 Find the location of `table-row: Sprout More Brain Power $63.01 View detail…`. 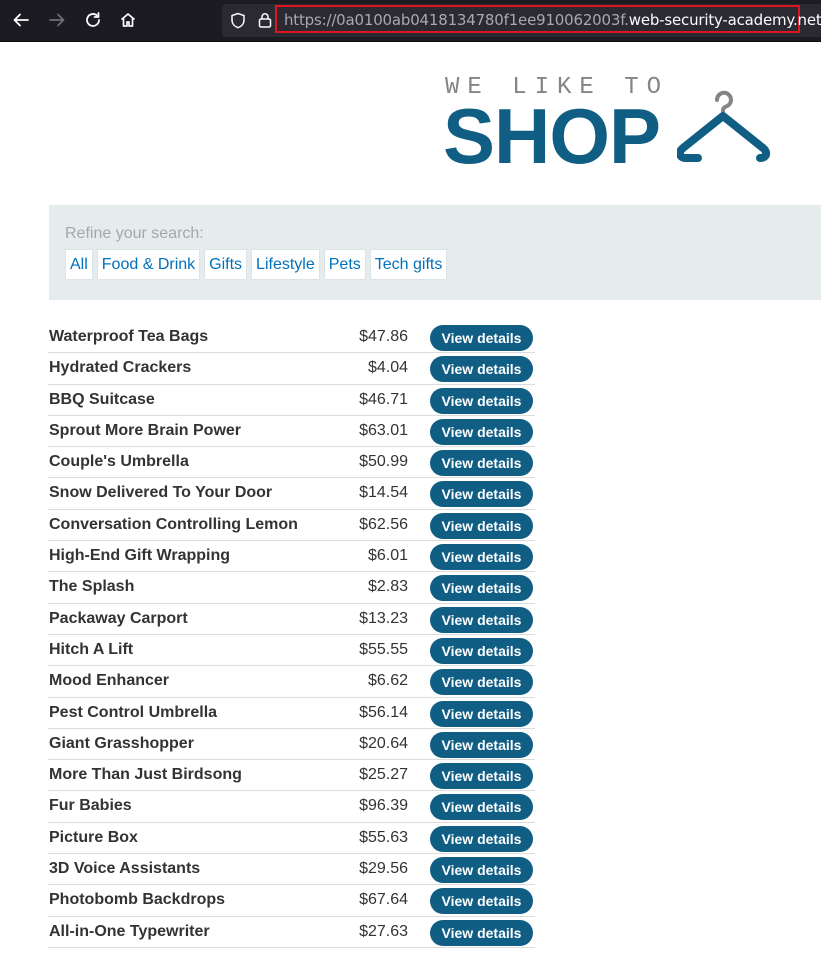

table-row: Sprout More Brain Power $63.01 View detail… is located at coordinates (291, 432).